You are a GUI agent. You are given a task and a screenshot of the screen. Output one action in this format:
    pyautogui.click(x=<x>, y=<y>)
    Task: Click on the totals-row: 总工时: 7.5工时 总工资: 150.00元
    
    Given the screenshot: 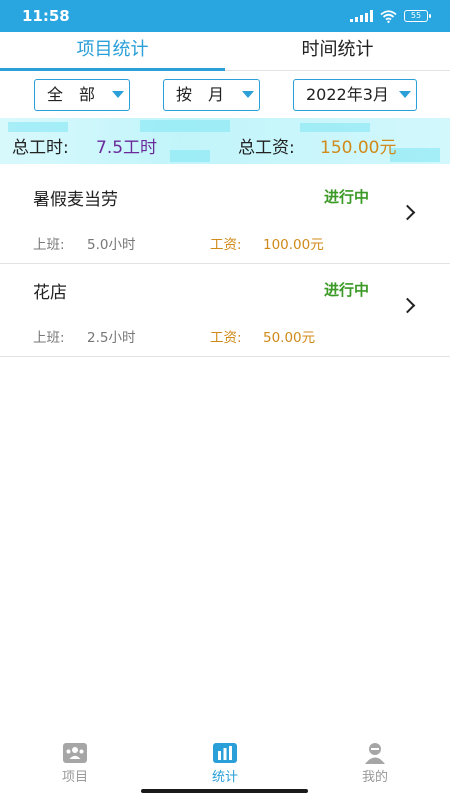 What is the action you would take?
    pyautogui.click(x=225, y=146)
    